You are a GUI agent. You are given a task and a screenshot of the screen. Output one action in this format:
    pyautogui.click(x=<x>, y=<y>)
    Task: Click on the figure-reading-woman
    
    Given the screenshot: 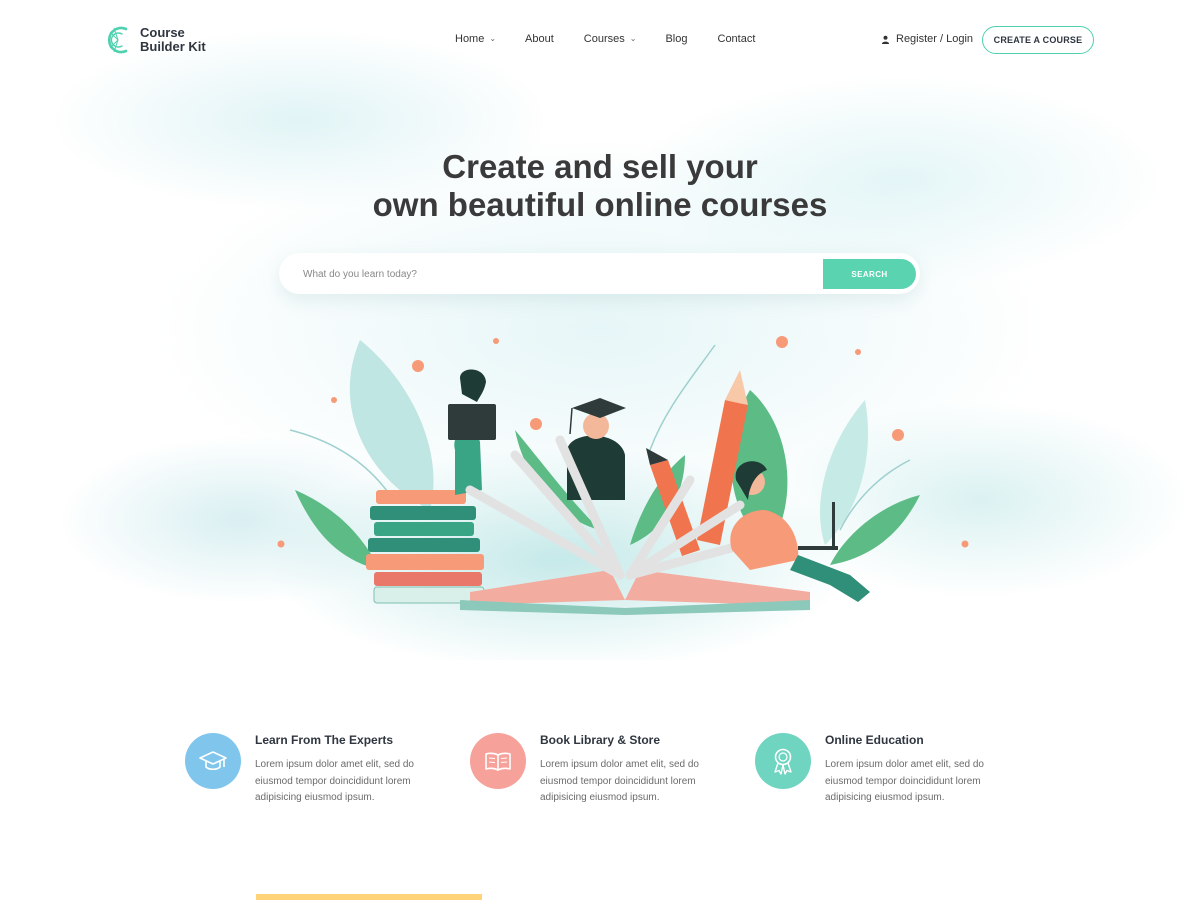 What is the action you would take?
    pyautogui.click(x=468, y=462)
    